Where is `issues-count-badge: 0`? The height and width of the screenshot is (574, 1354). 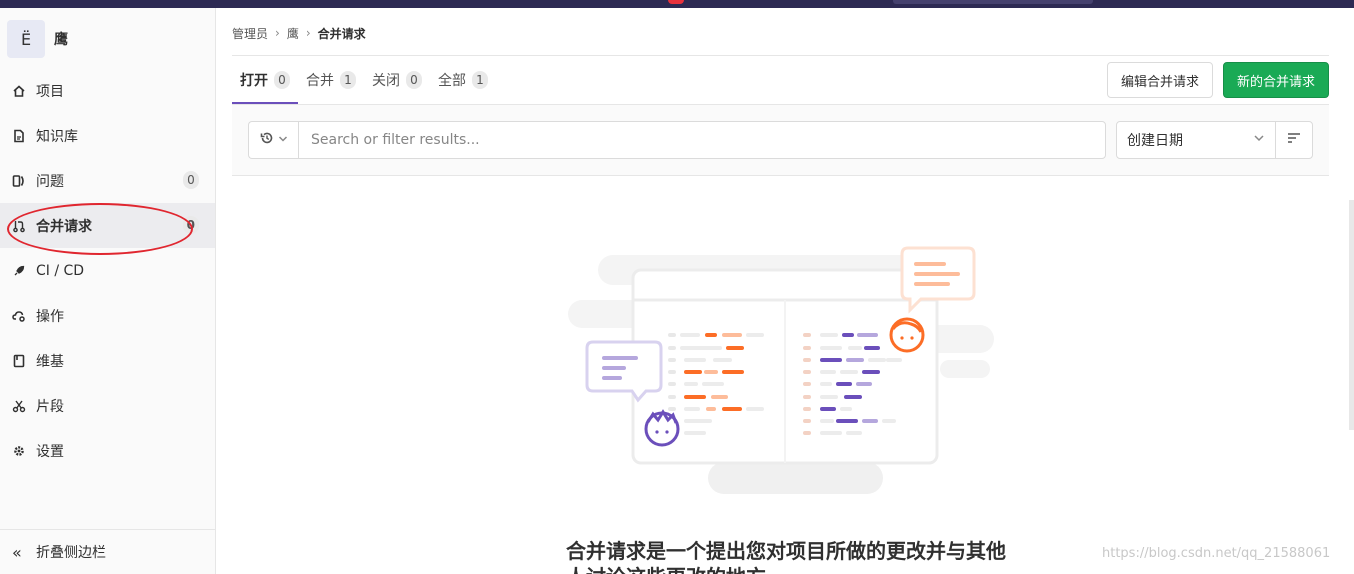
issues-count-badge: 0 is located at coordinates (191, 180).